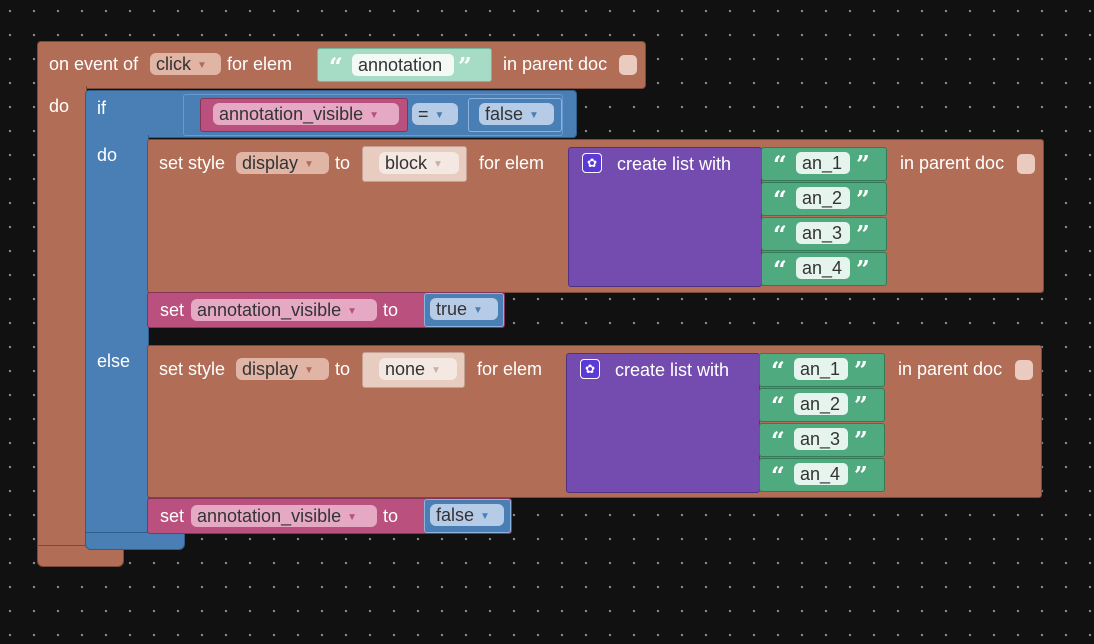 Image resolution: width=1094 pixels, height=644 pixels. I want to click on if-block-spine, so click(117, 335).